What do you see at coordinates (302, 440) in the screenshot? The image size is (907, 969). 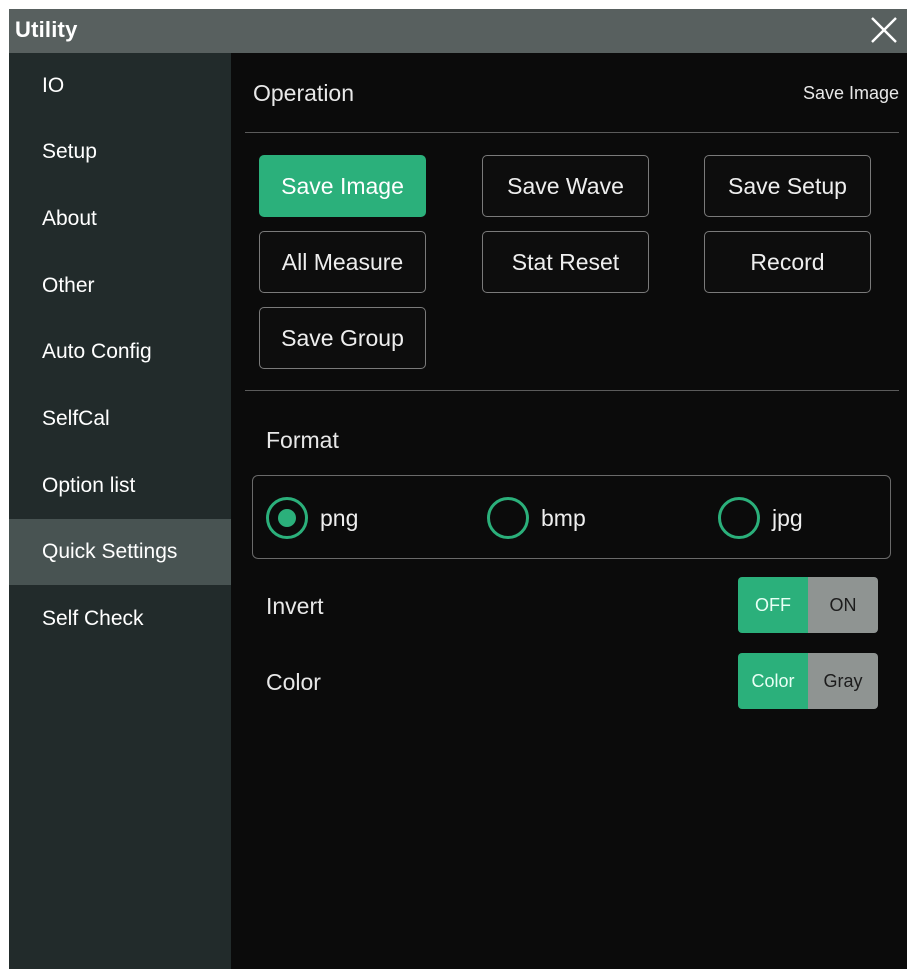 I see `format-label: Format` at bounding box center [302, 440].